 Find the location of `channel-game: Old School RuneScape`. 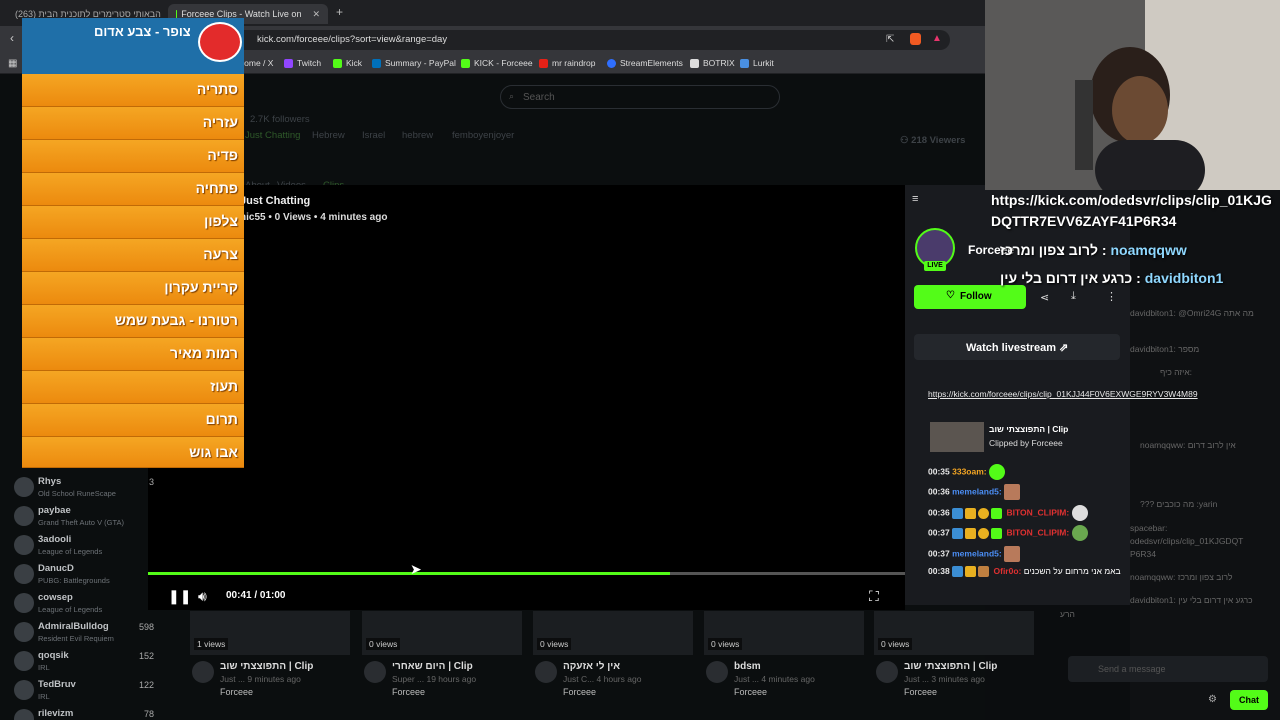

channel-game: Old School RuneScape is located at coordinates (77, 493).